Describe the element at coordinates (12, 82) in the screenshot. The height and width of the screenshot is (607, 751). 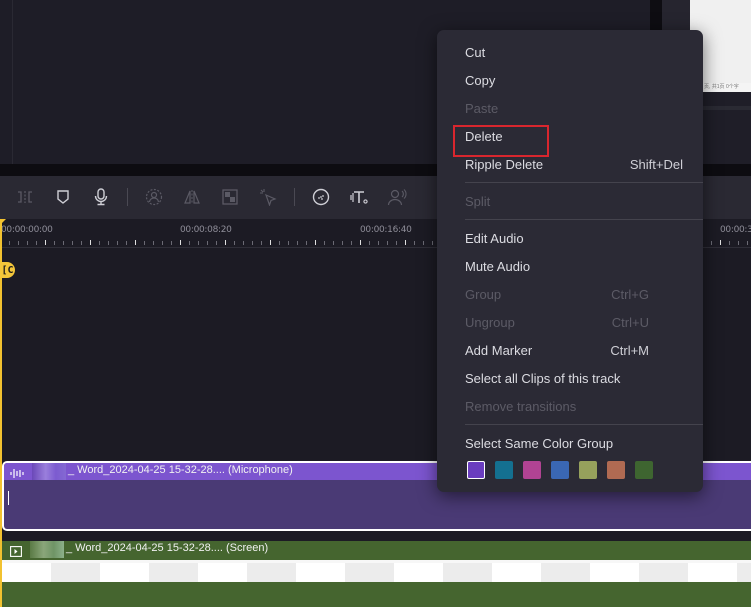
I see `preview-divider` at that location.